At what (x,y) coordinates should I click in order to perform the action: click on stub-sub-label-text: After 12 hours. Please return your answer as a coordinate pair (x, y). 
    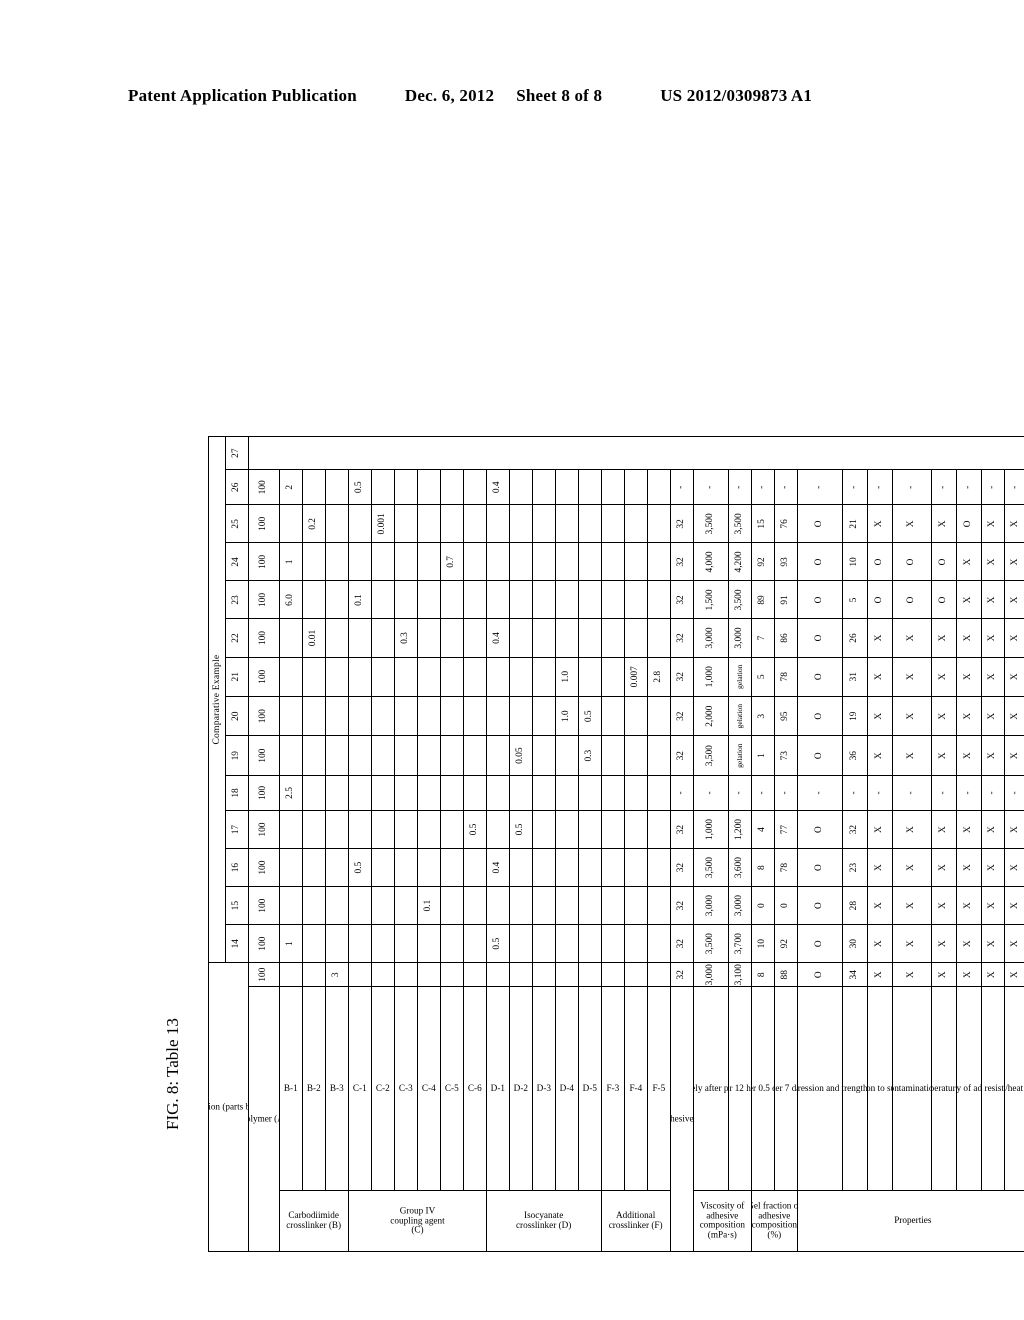
    Looking at the image, I should click on (740, 1087).